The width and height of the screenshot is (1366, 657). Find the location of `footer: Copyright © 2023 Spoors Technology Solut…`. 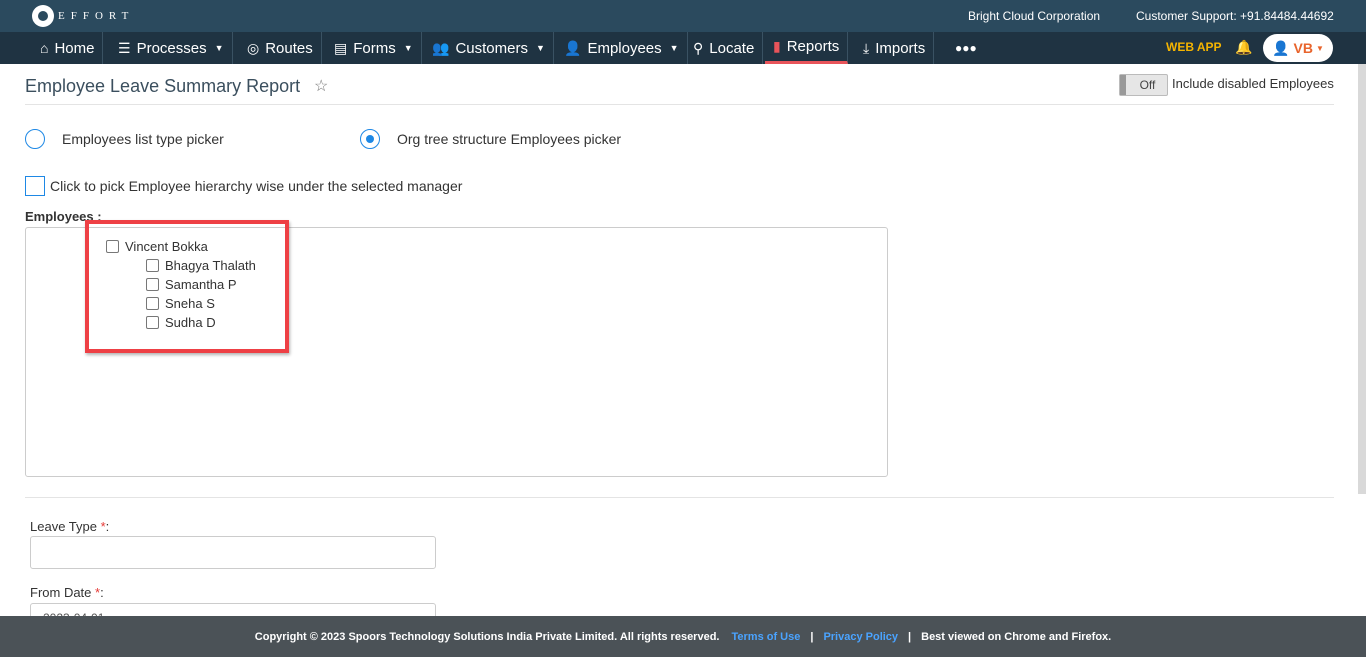

footer: Copyright © 2023 Spoors Technology Solut… is located at coordinates (683, 636).